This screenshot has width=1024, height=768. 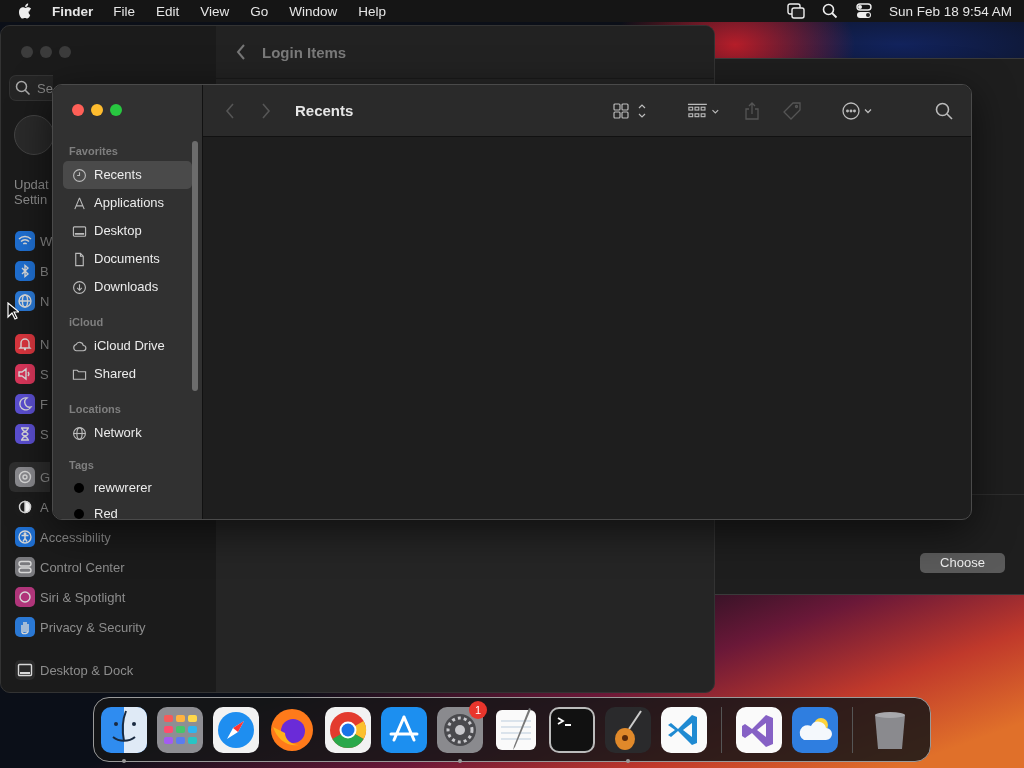 What do you see at coordinates (168, 11) in the screenshot?
I see `menu-item: Edit` at bounding box center [168, 11].